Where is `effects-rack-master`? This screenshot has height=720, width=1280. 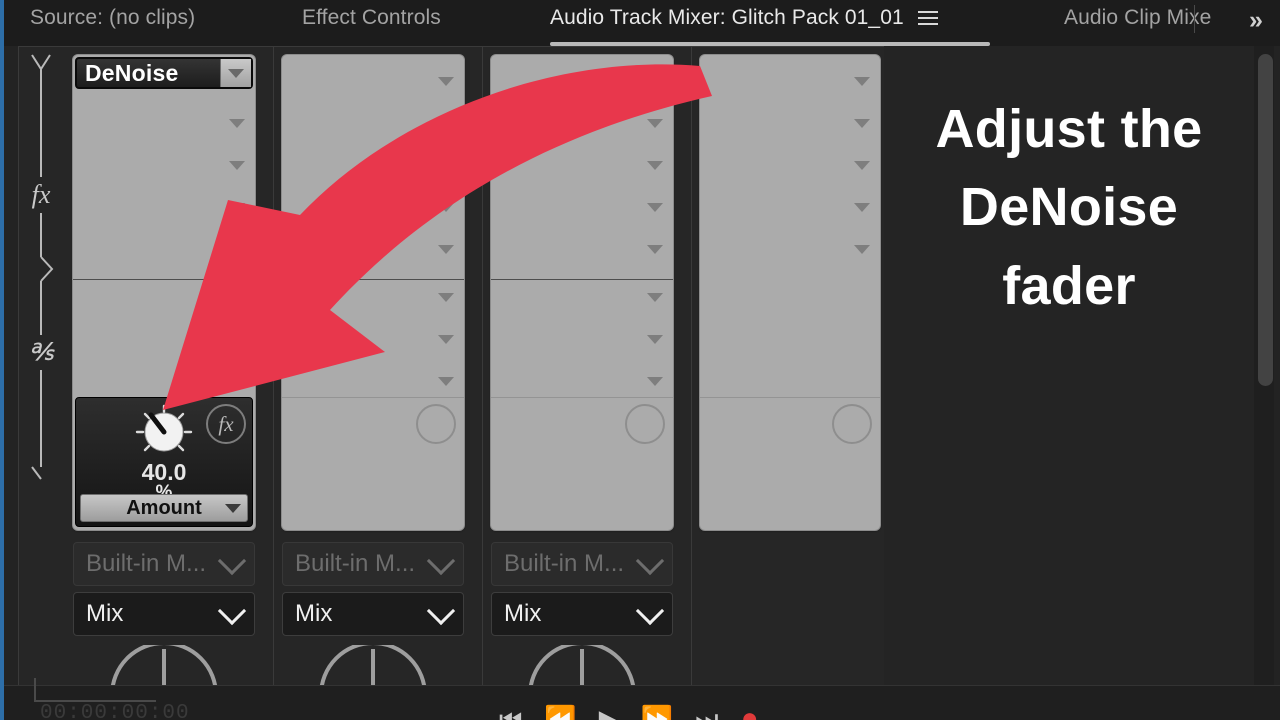
effects-rack-master is located at coordinates (790, 292).